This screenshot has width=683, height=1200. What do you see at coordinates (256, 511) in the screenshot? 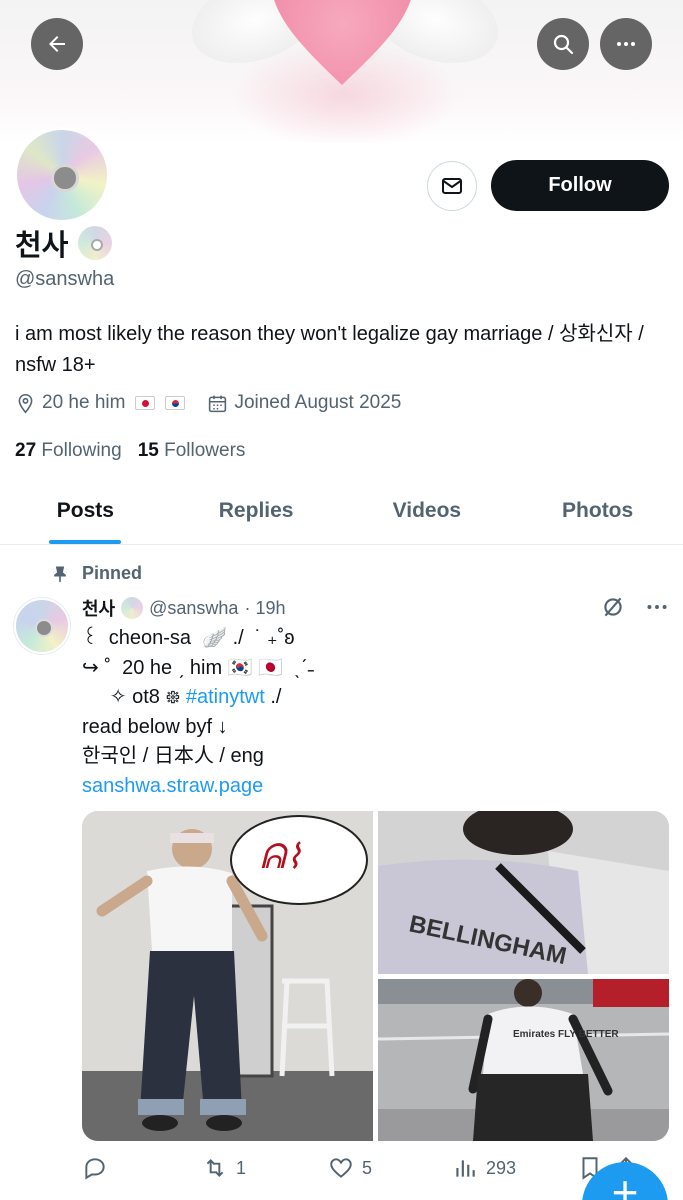
I see `tab-replies: Replies` at bounding box center [256, 511].